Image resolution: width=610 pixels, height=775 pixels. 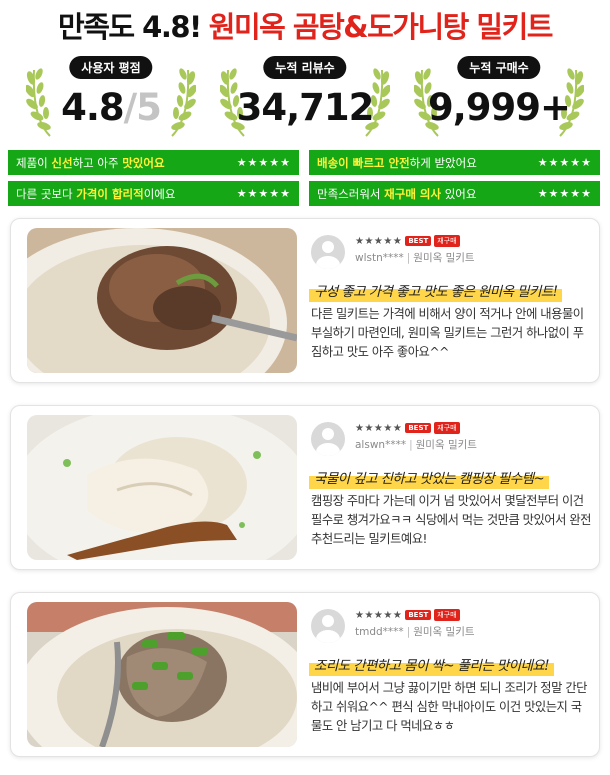 I want to click on review-headline: 국물이 깊고 진하고 맛있는 캠핑장 필수템~, so click(x=429, y=477).